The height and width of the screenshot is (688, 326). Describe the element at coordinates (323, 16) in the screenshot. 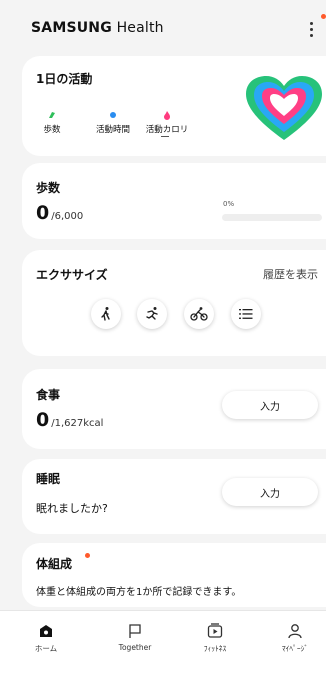

I see `notification-dot` at that location.